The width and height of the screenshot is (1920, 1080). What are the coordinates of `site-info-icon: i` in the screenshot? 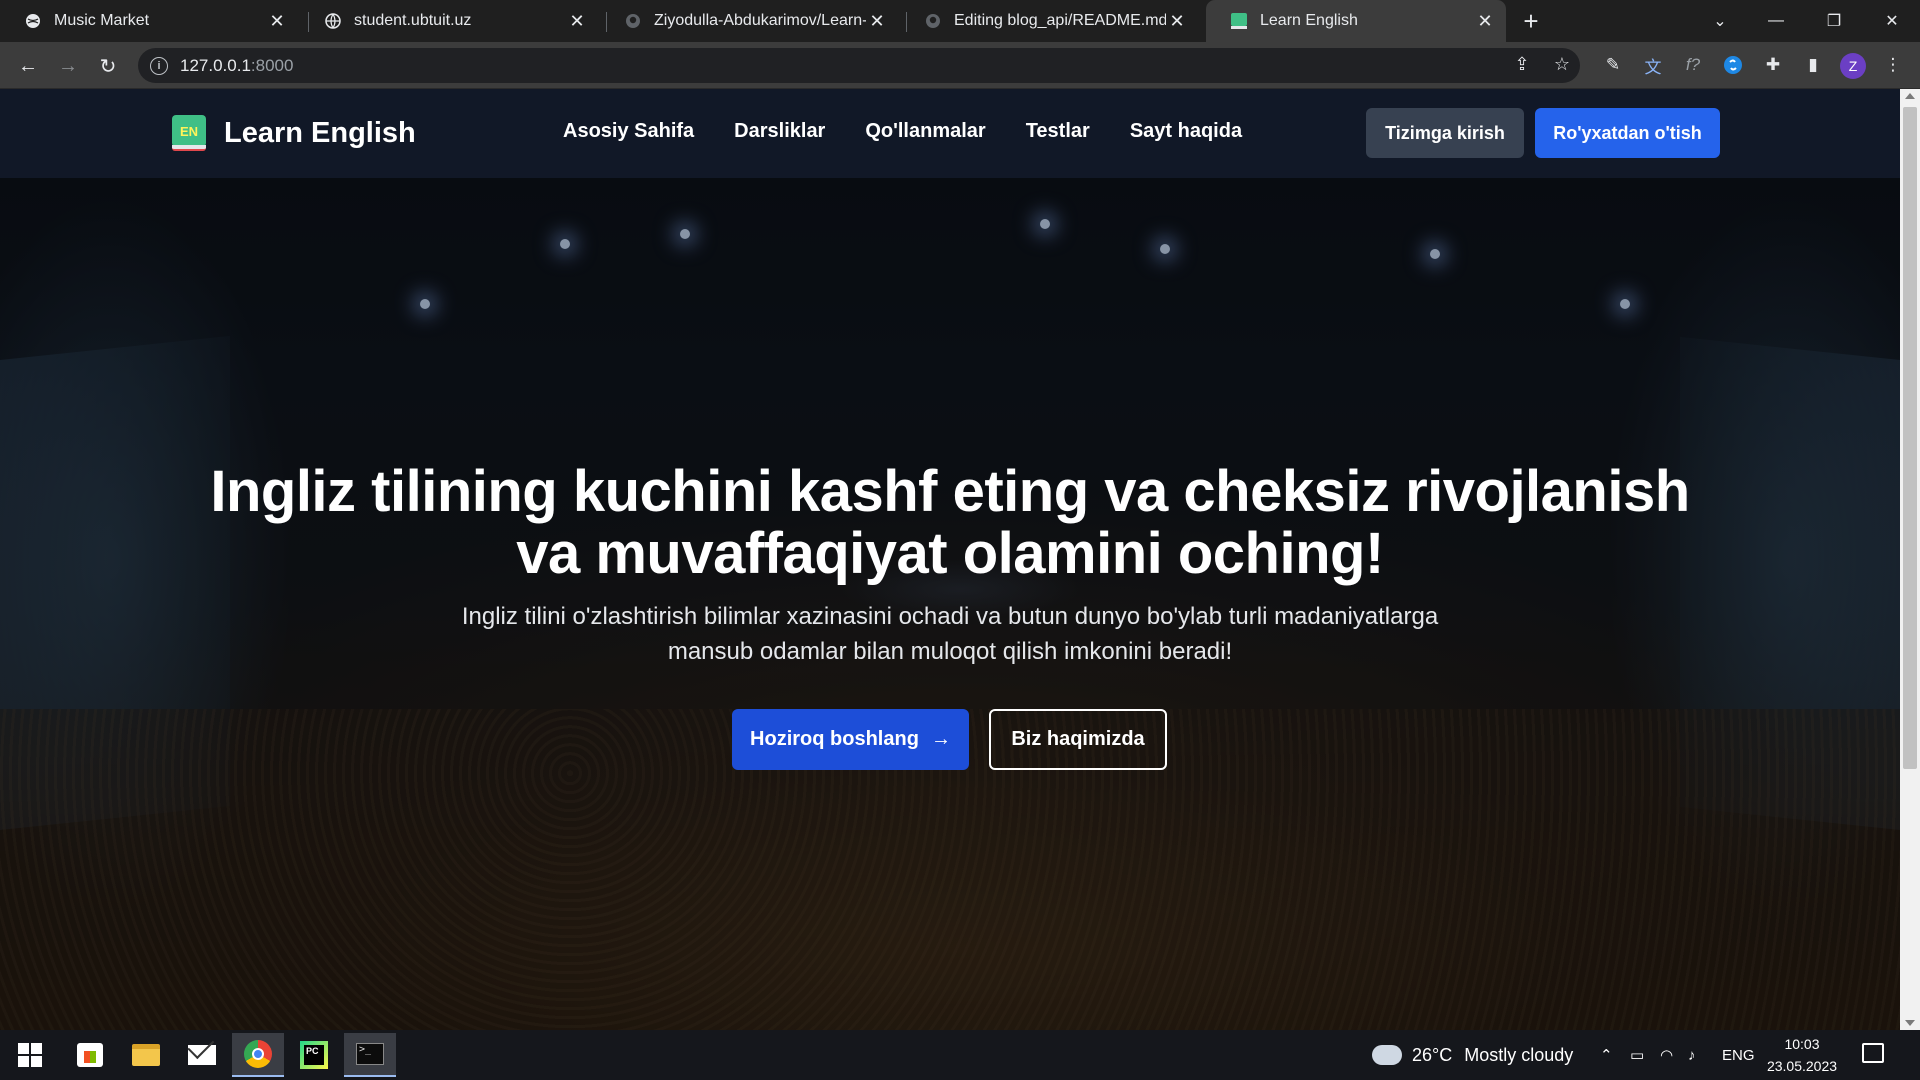 It's located at (159, 65).